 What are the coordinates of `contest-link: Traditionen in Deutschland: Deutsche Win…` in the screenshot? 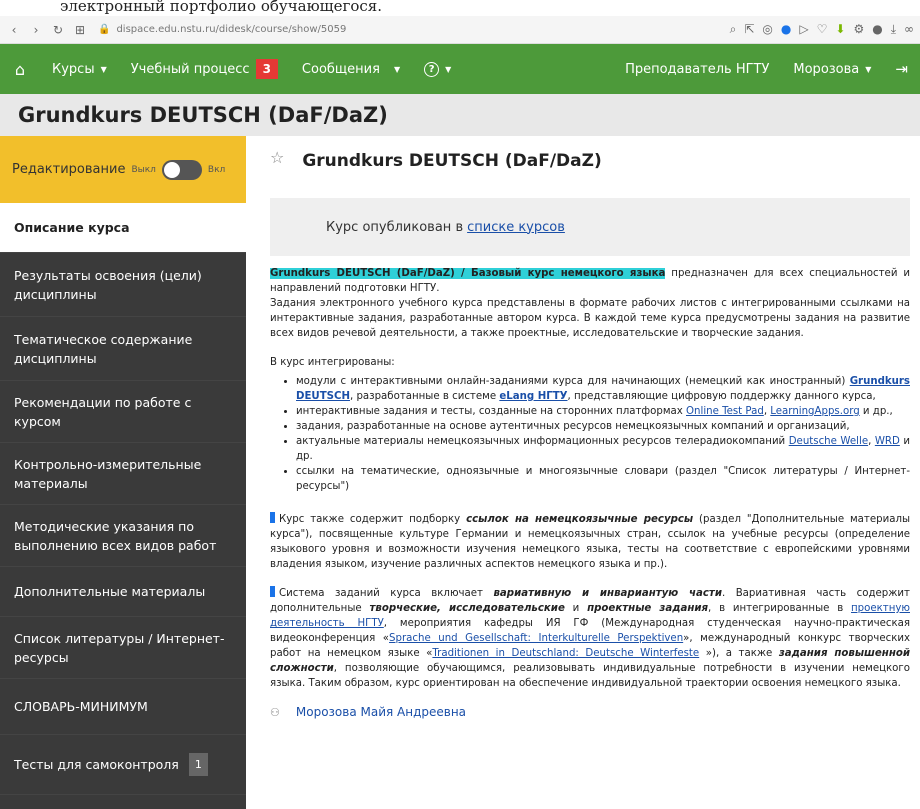 It's located at (565, 653).